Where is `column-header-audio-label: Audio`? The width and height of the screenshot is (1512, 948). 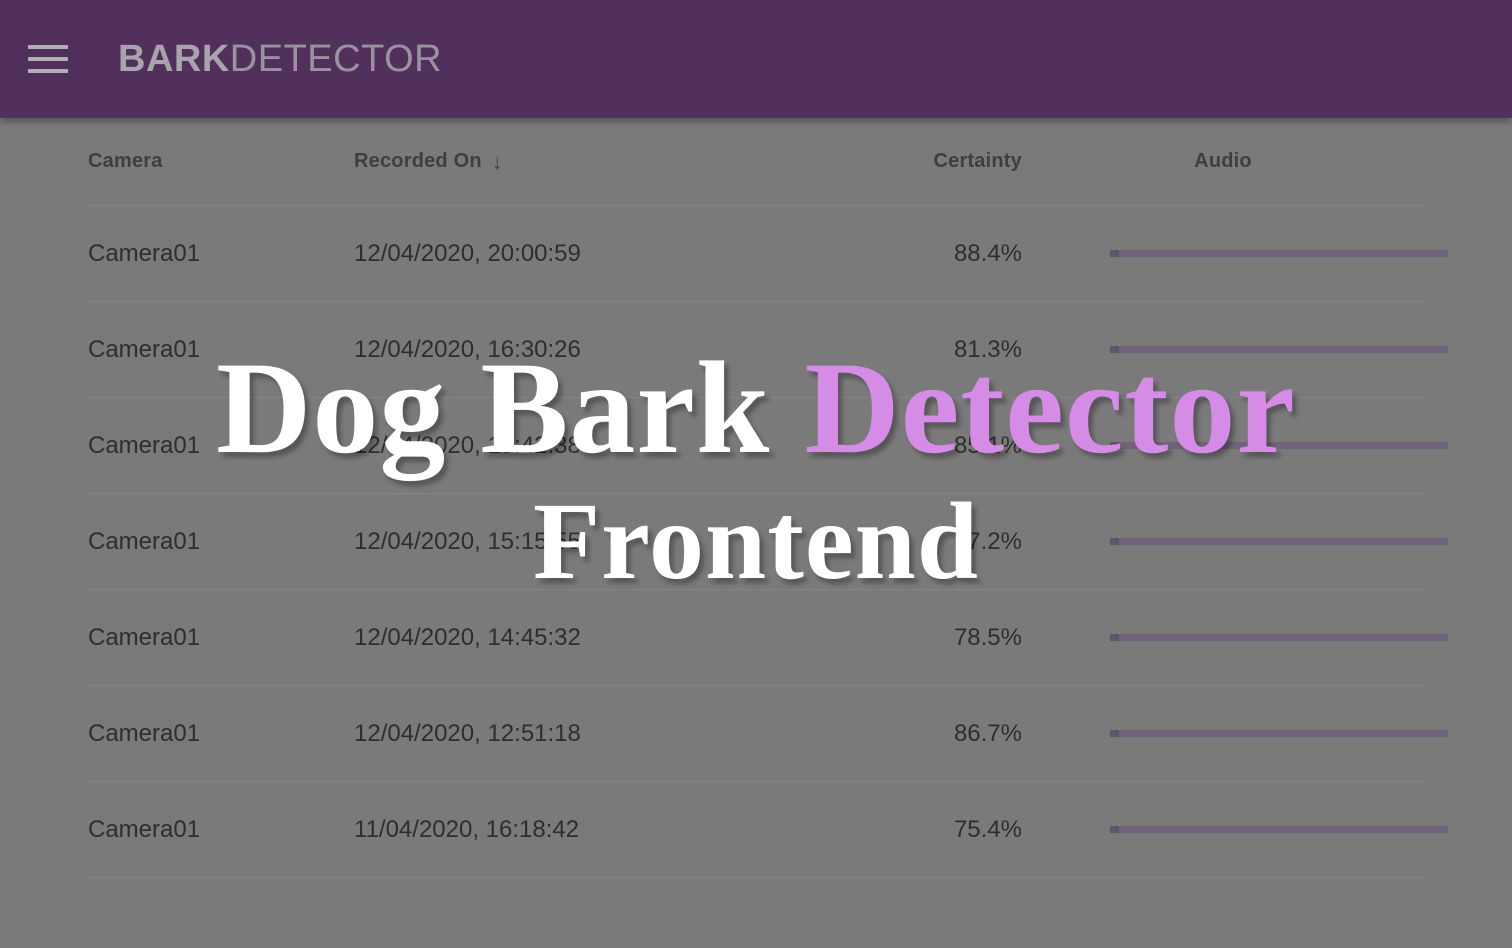 column-header-audio-label: Audio is located at coordinates (1223, 161).